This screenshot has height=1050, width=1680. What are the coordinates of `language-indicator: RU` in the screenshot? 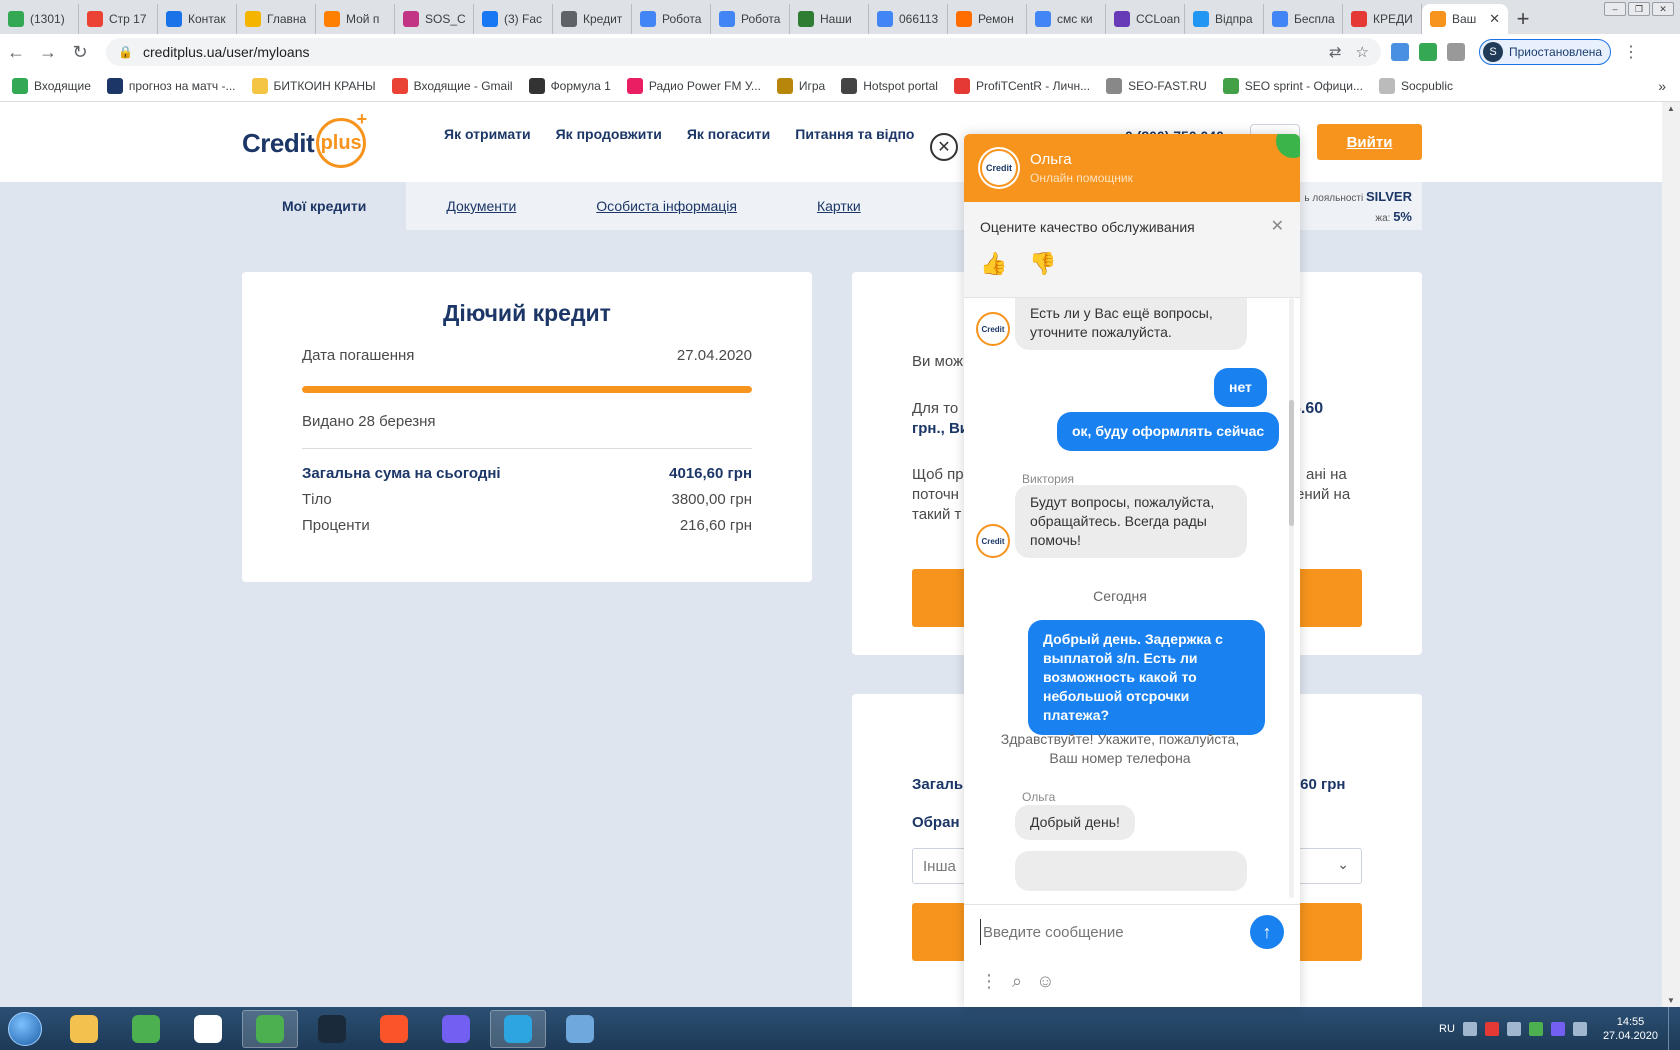 It's located at (1447, 1029).